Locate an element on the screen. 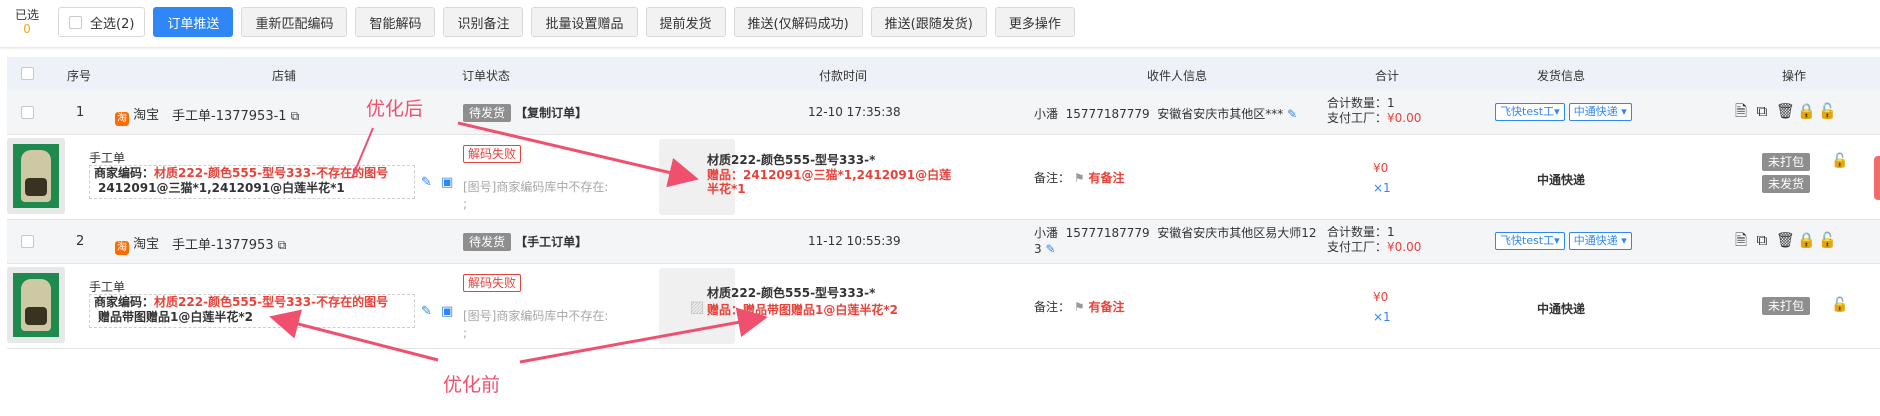 The width and height of the screenshot is (1880, 416). arrow-before-left is located at coordinates (354, 335).